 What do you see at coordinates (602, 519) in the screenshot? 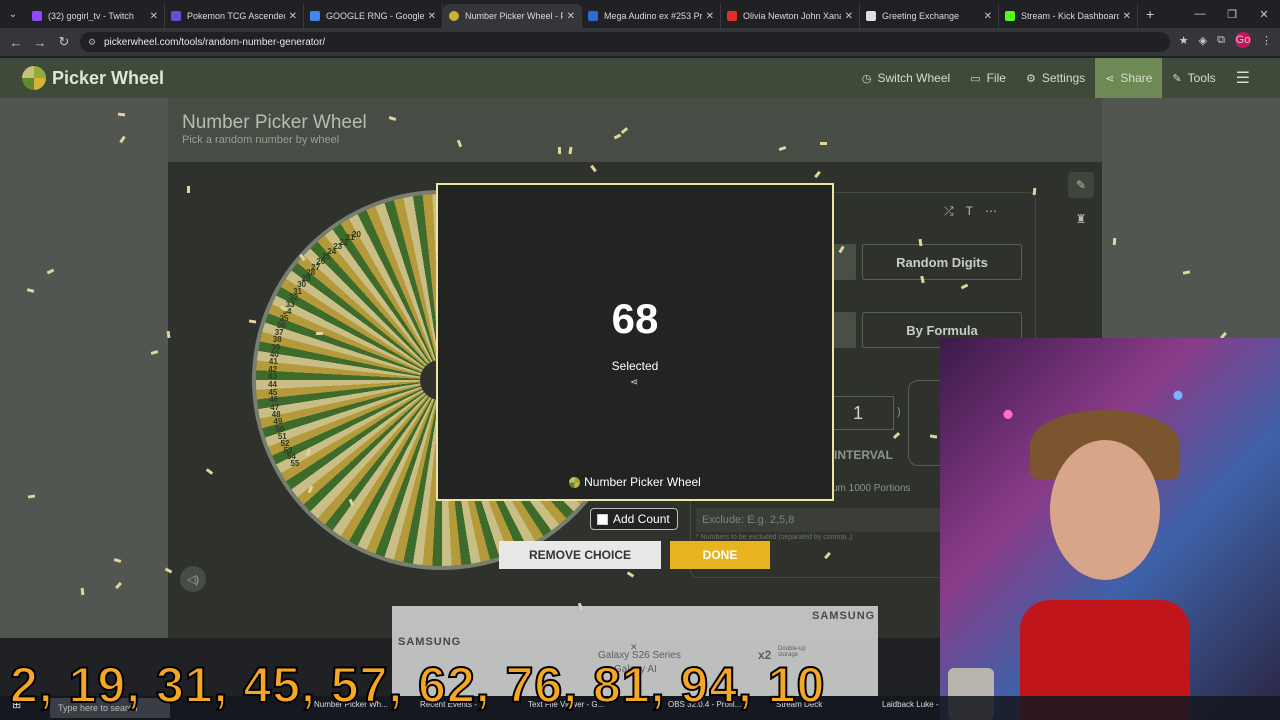
I see `checkbox-icon` at bounding box center [602, 519].